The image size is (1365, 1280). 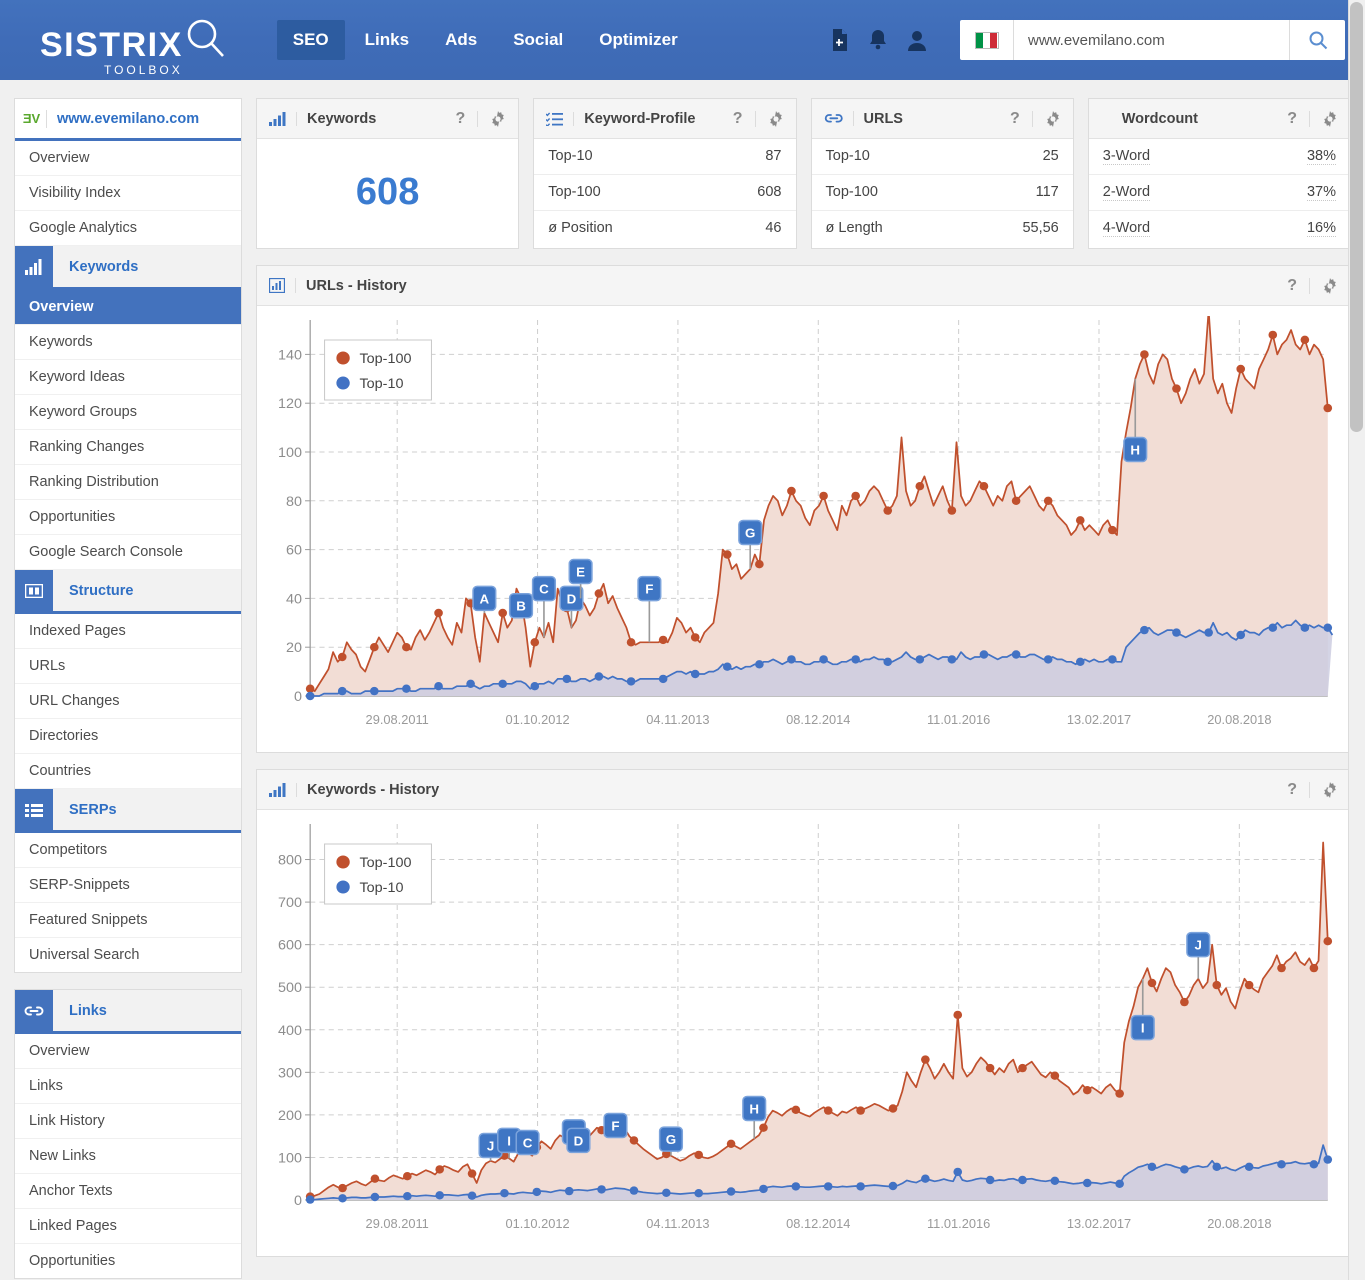 What do you see at coordinates (579, 1141) in the screenshot?
I see `svg-text: D` at bounding box center [579, 1141].